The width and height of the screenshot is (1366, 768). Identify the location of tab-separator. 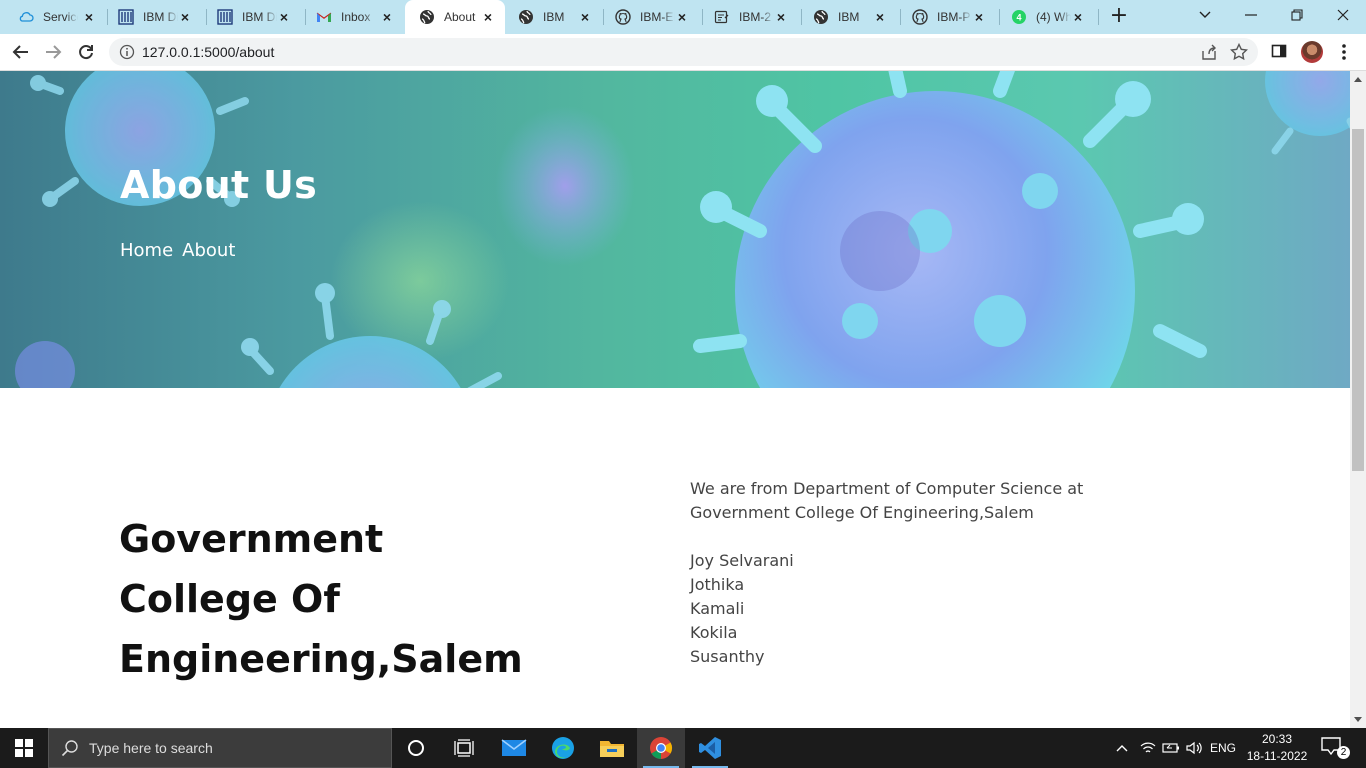
(1098, 17).